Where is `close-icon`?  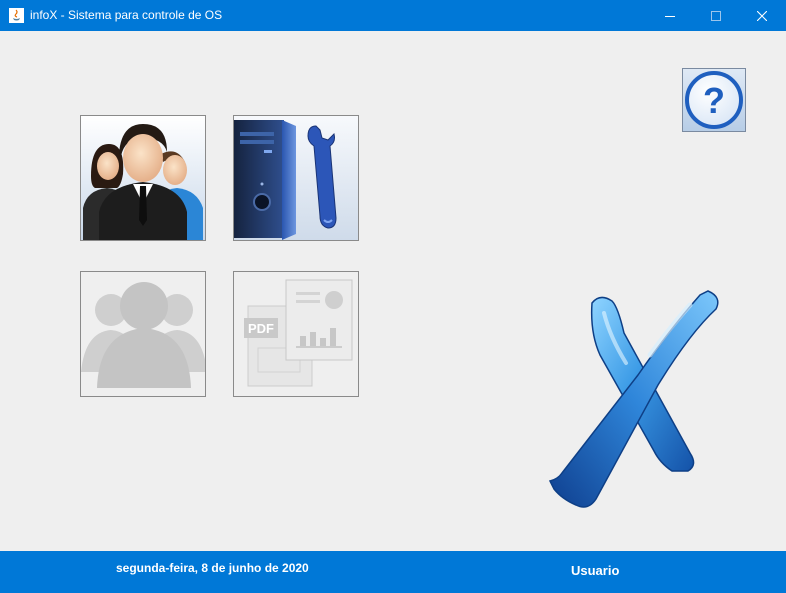 close-icon is located at coordinates (762, 15).